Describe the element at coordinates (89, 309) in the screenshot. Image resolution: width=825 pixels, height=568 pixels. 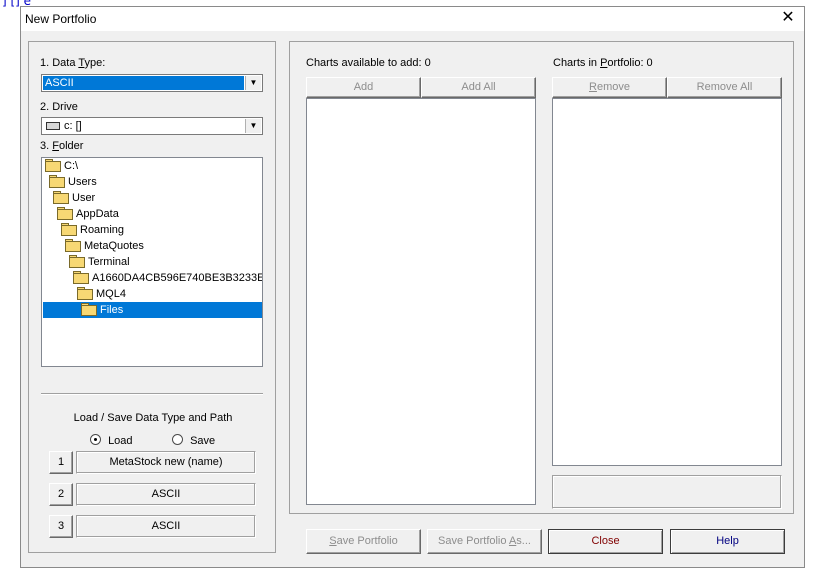
I see `open-folder-icon` at that location.